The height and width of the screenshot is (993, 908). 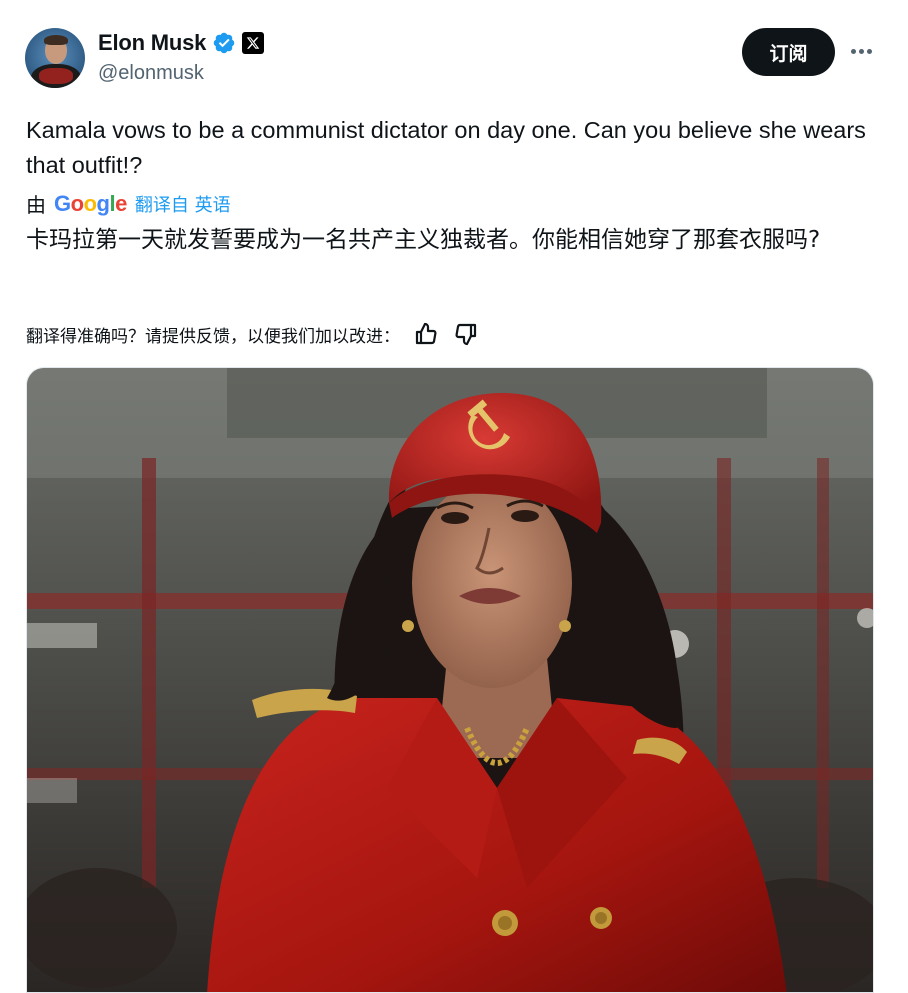 What do you see at coordinates (90, 203) in the screenshot?
I see `google-logo: Google` at bounding box center [90, 203].